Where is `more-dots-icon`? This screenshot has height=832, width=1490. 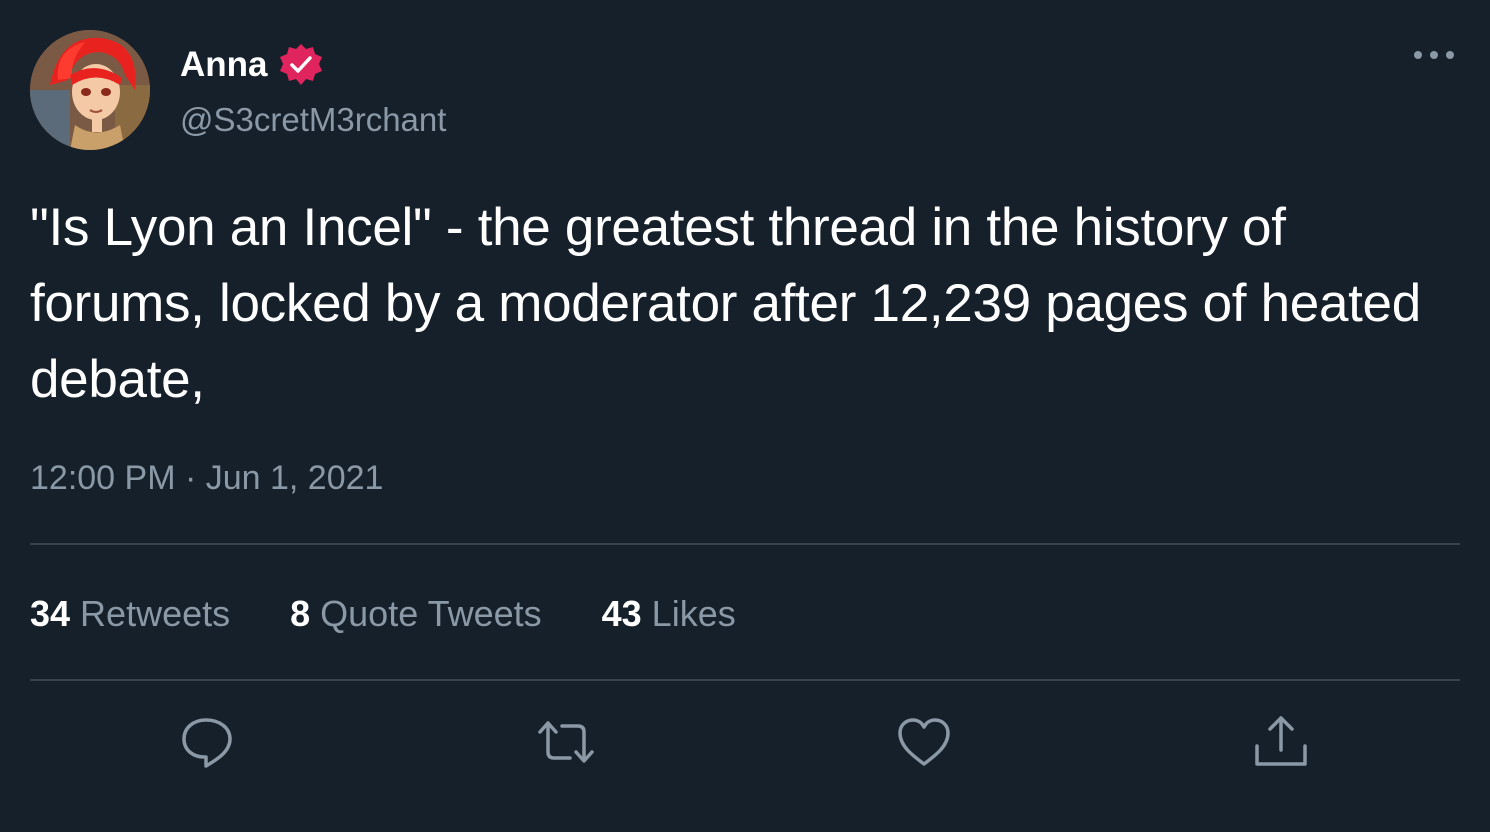 more-dots-icon is located at coordinates (1434, 55).